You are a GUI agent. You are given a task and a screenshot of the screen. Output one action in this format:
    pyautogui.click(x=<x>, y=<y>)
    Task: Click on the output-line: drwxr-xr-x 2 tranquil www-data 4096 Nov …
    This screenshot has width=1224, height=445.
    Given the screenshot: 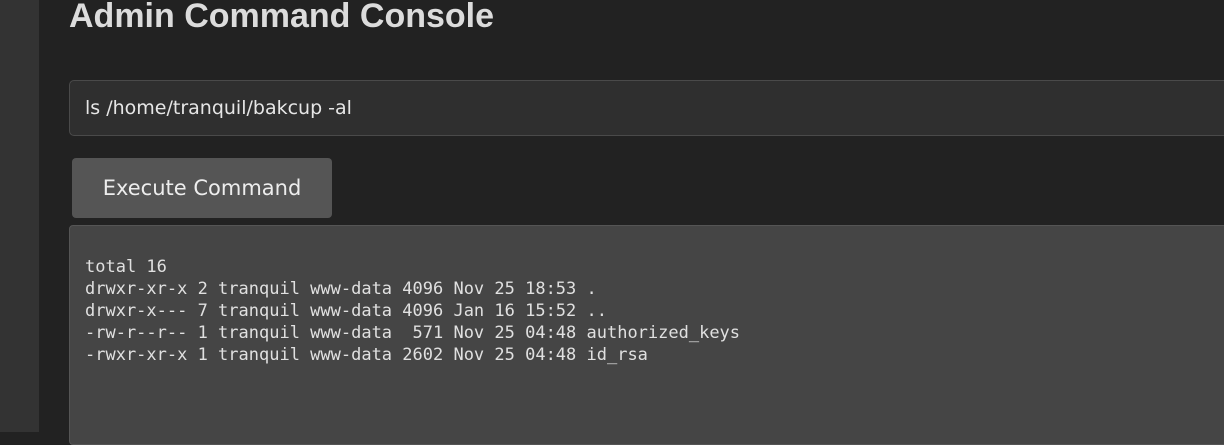 What is the action you would take?
    pyautogui.click(x=341, y=289)
    